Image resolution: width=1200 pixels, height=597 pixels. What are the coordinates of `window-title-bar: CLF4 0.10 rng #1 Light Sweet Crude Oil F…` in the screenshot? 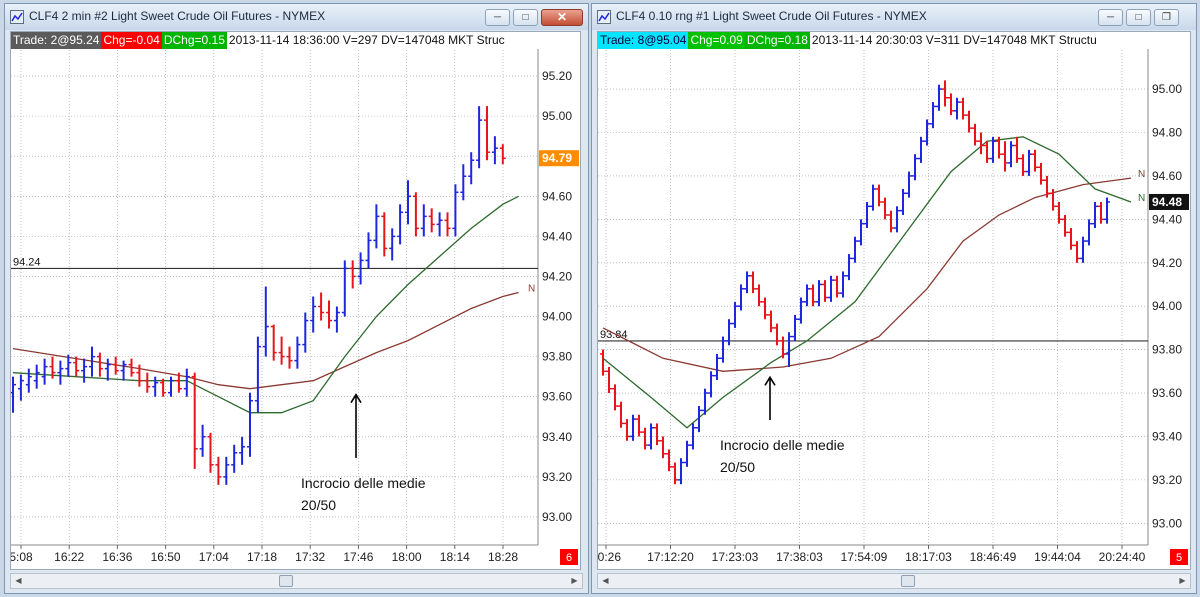 It's located at (894, 17).